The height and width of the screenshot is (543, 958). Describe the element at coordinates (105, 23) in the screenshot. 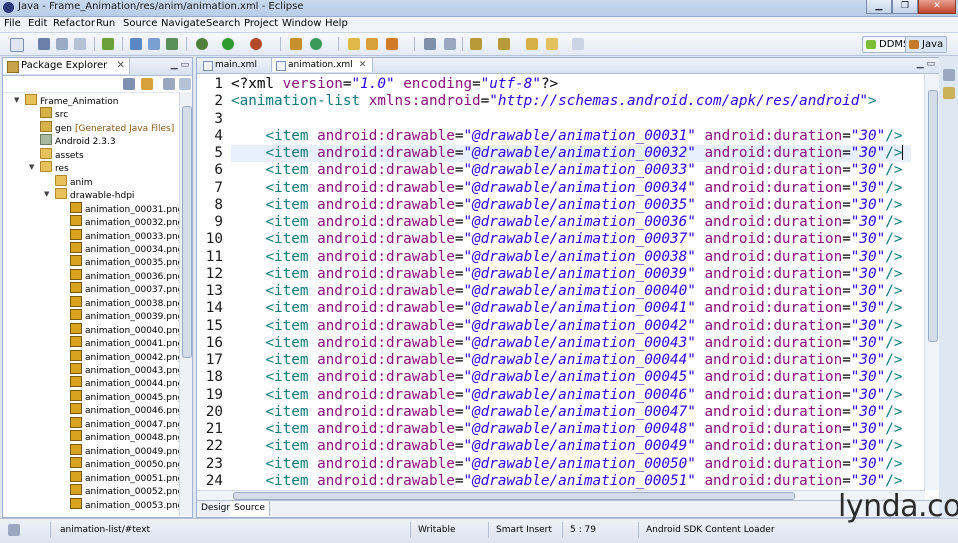

I see `menu-run: Run` at that location.